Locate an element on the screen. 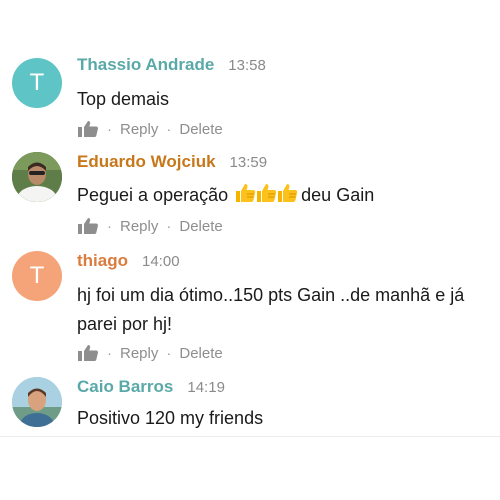  author-name: Thassio Andrade is located at coordinates (145, 64).